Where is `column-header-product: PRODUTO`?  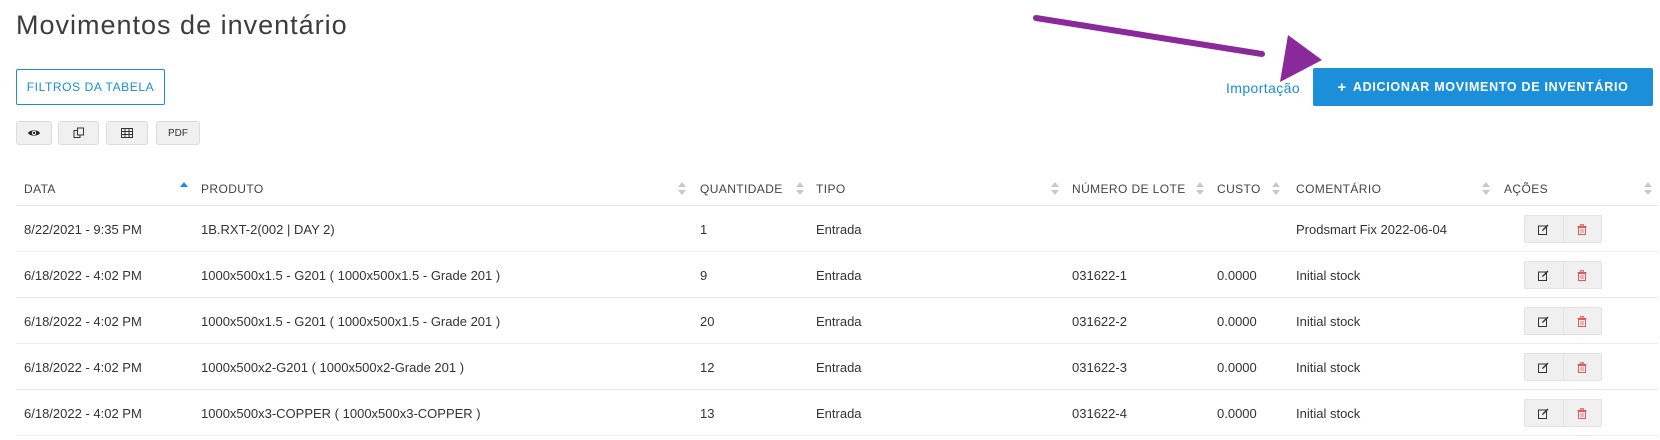
column-header-product: PRODUTO is located at coordinates (232, 189).